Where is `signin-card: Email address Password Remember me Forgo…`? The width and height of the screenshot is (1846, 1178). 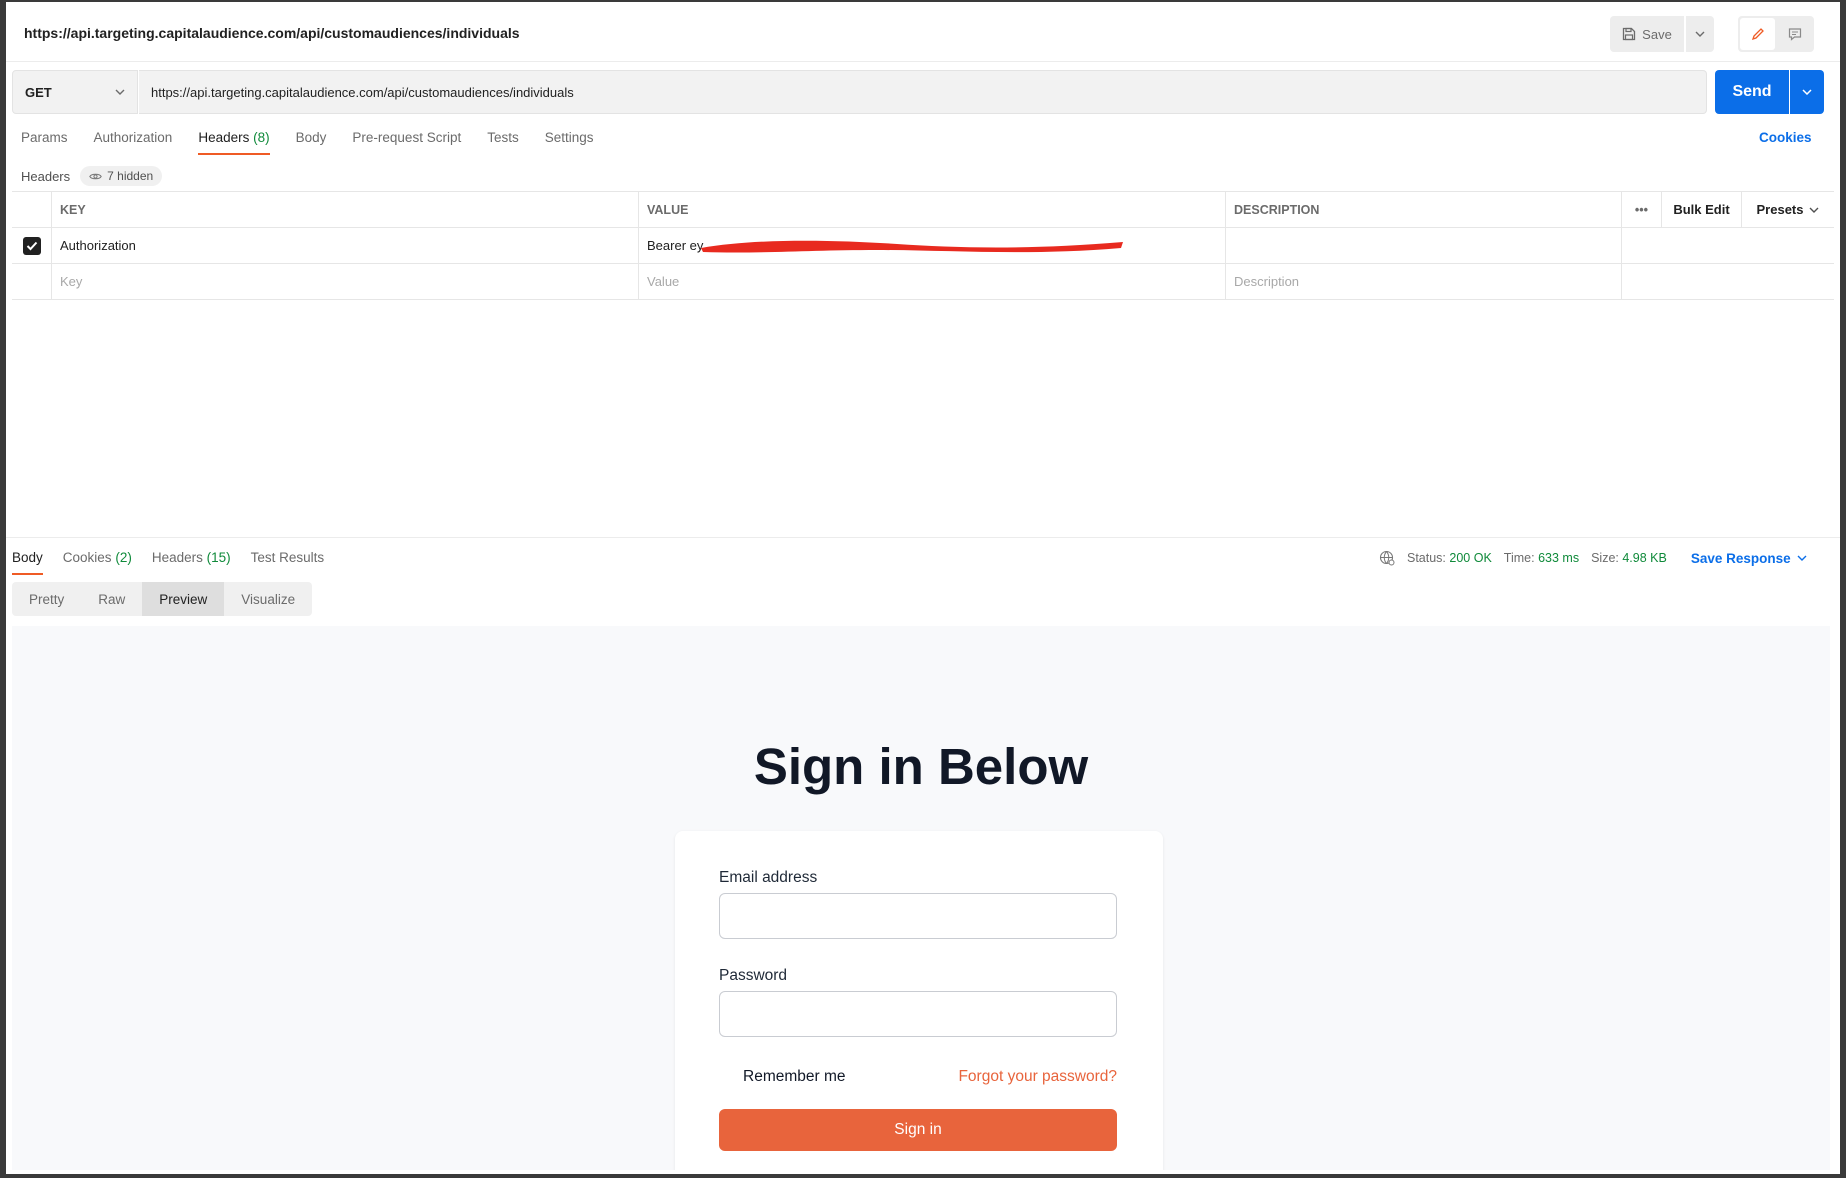
signin-card: Email address Password Remember me Forgo… is located at coordinates (919, 1000).